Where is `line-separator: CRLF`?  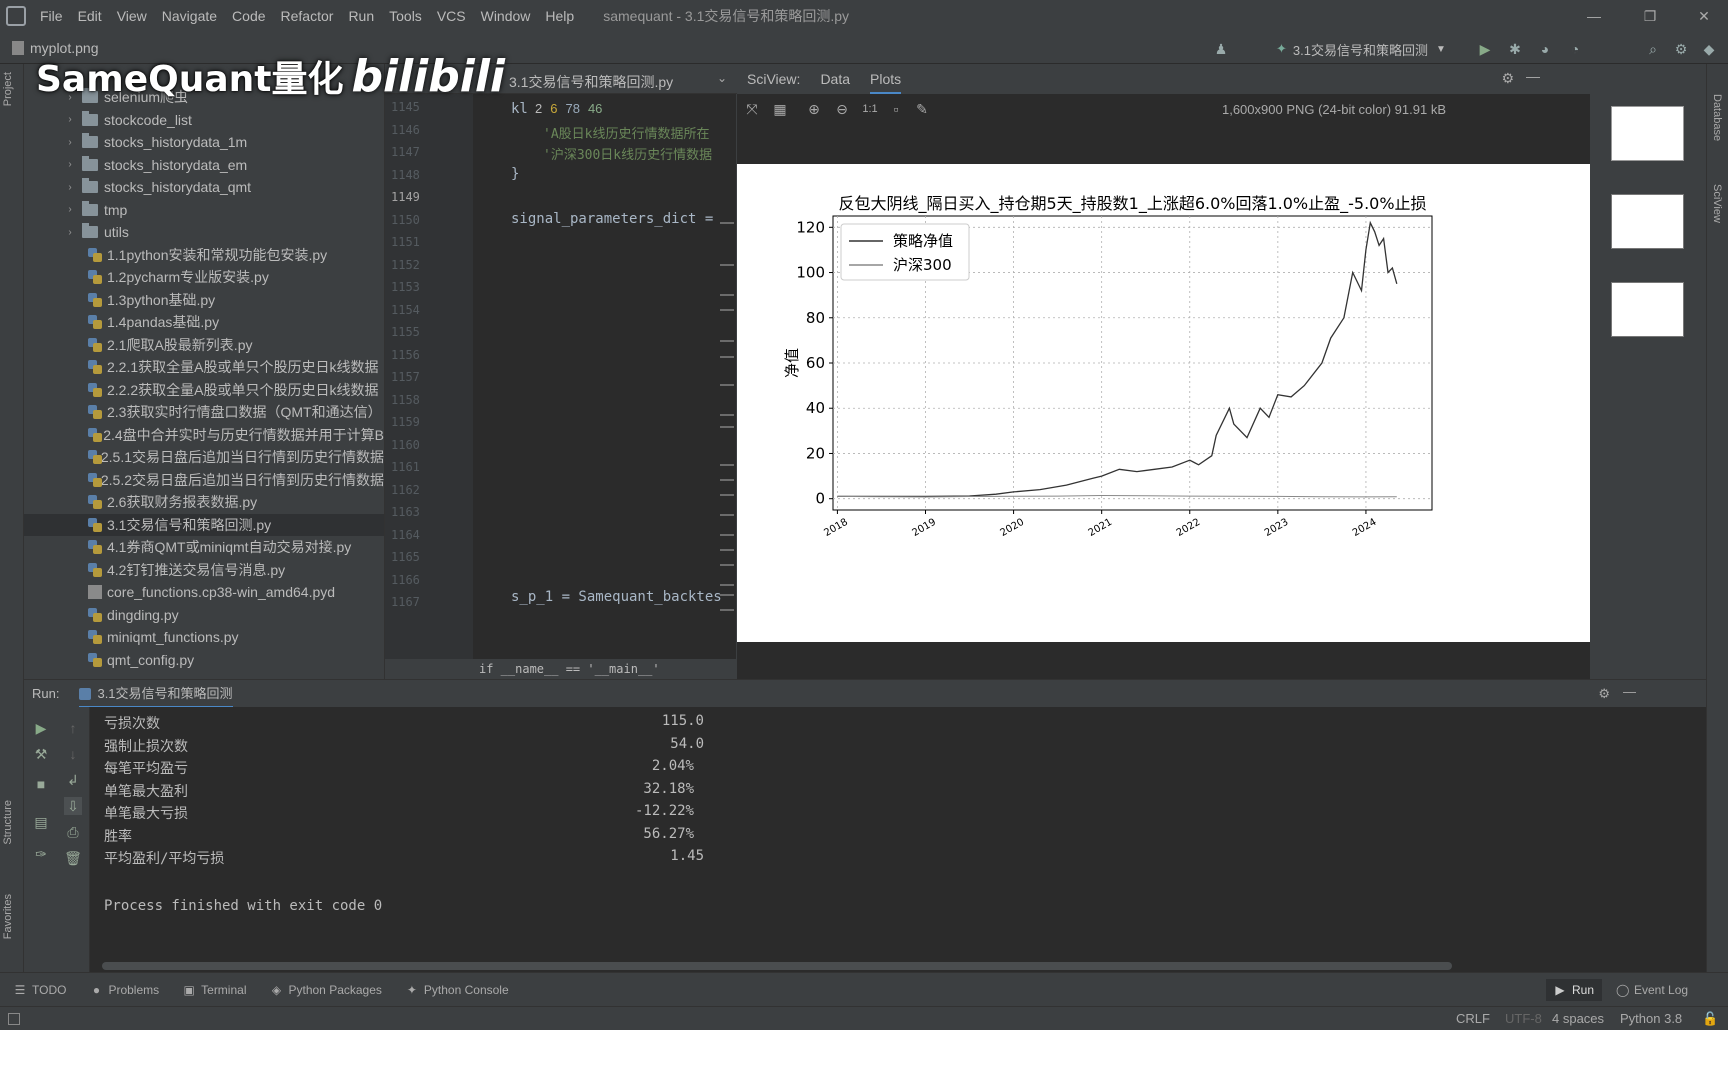 line-separator: CRLF is located at coordinates (1473, 1018).